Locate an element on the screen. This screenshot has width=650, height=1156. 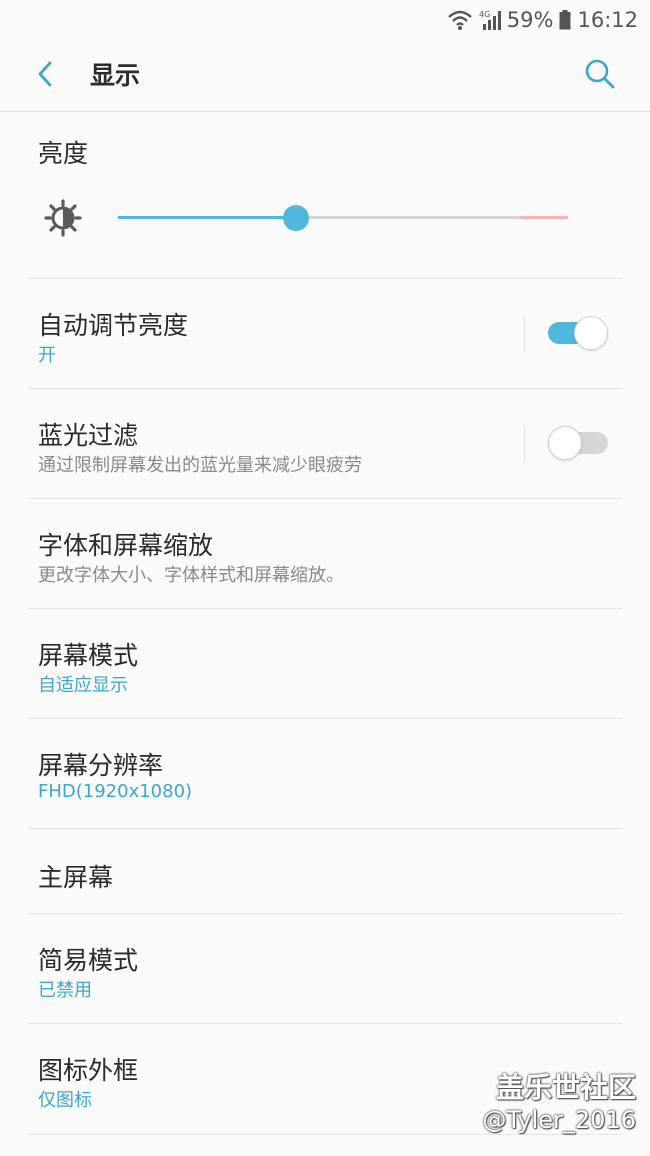
item-title: 自动调节亮度 is located at coordinates (113, 325).